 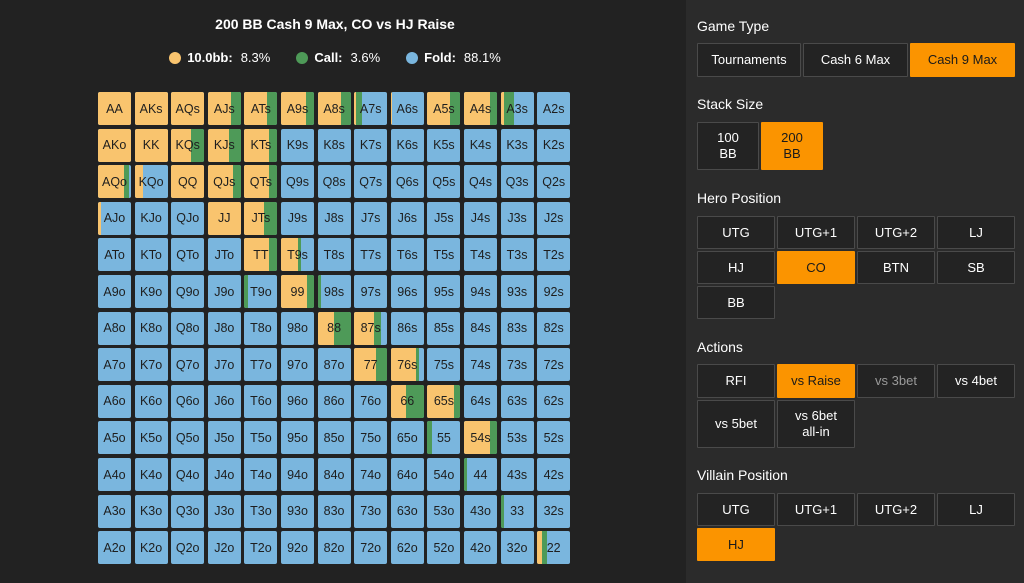 I want to click on hand-cell: 33, so click(x=517, y=511).